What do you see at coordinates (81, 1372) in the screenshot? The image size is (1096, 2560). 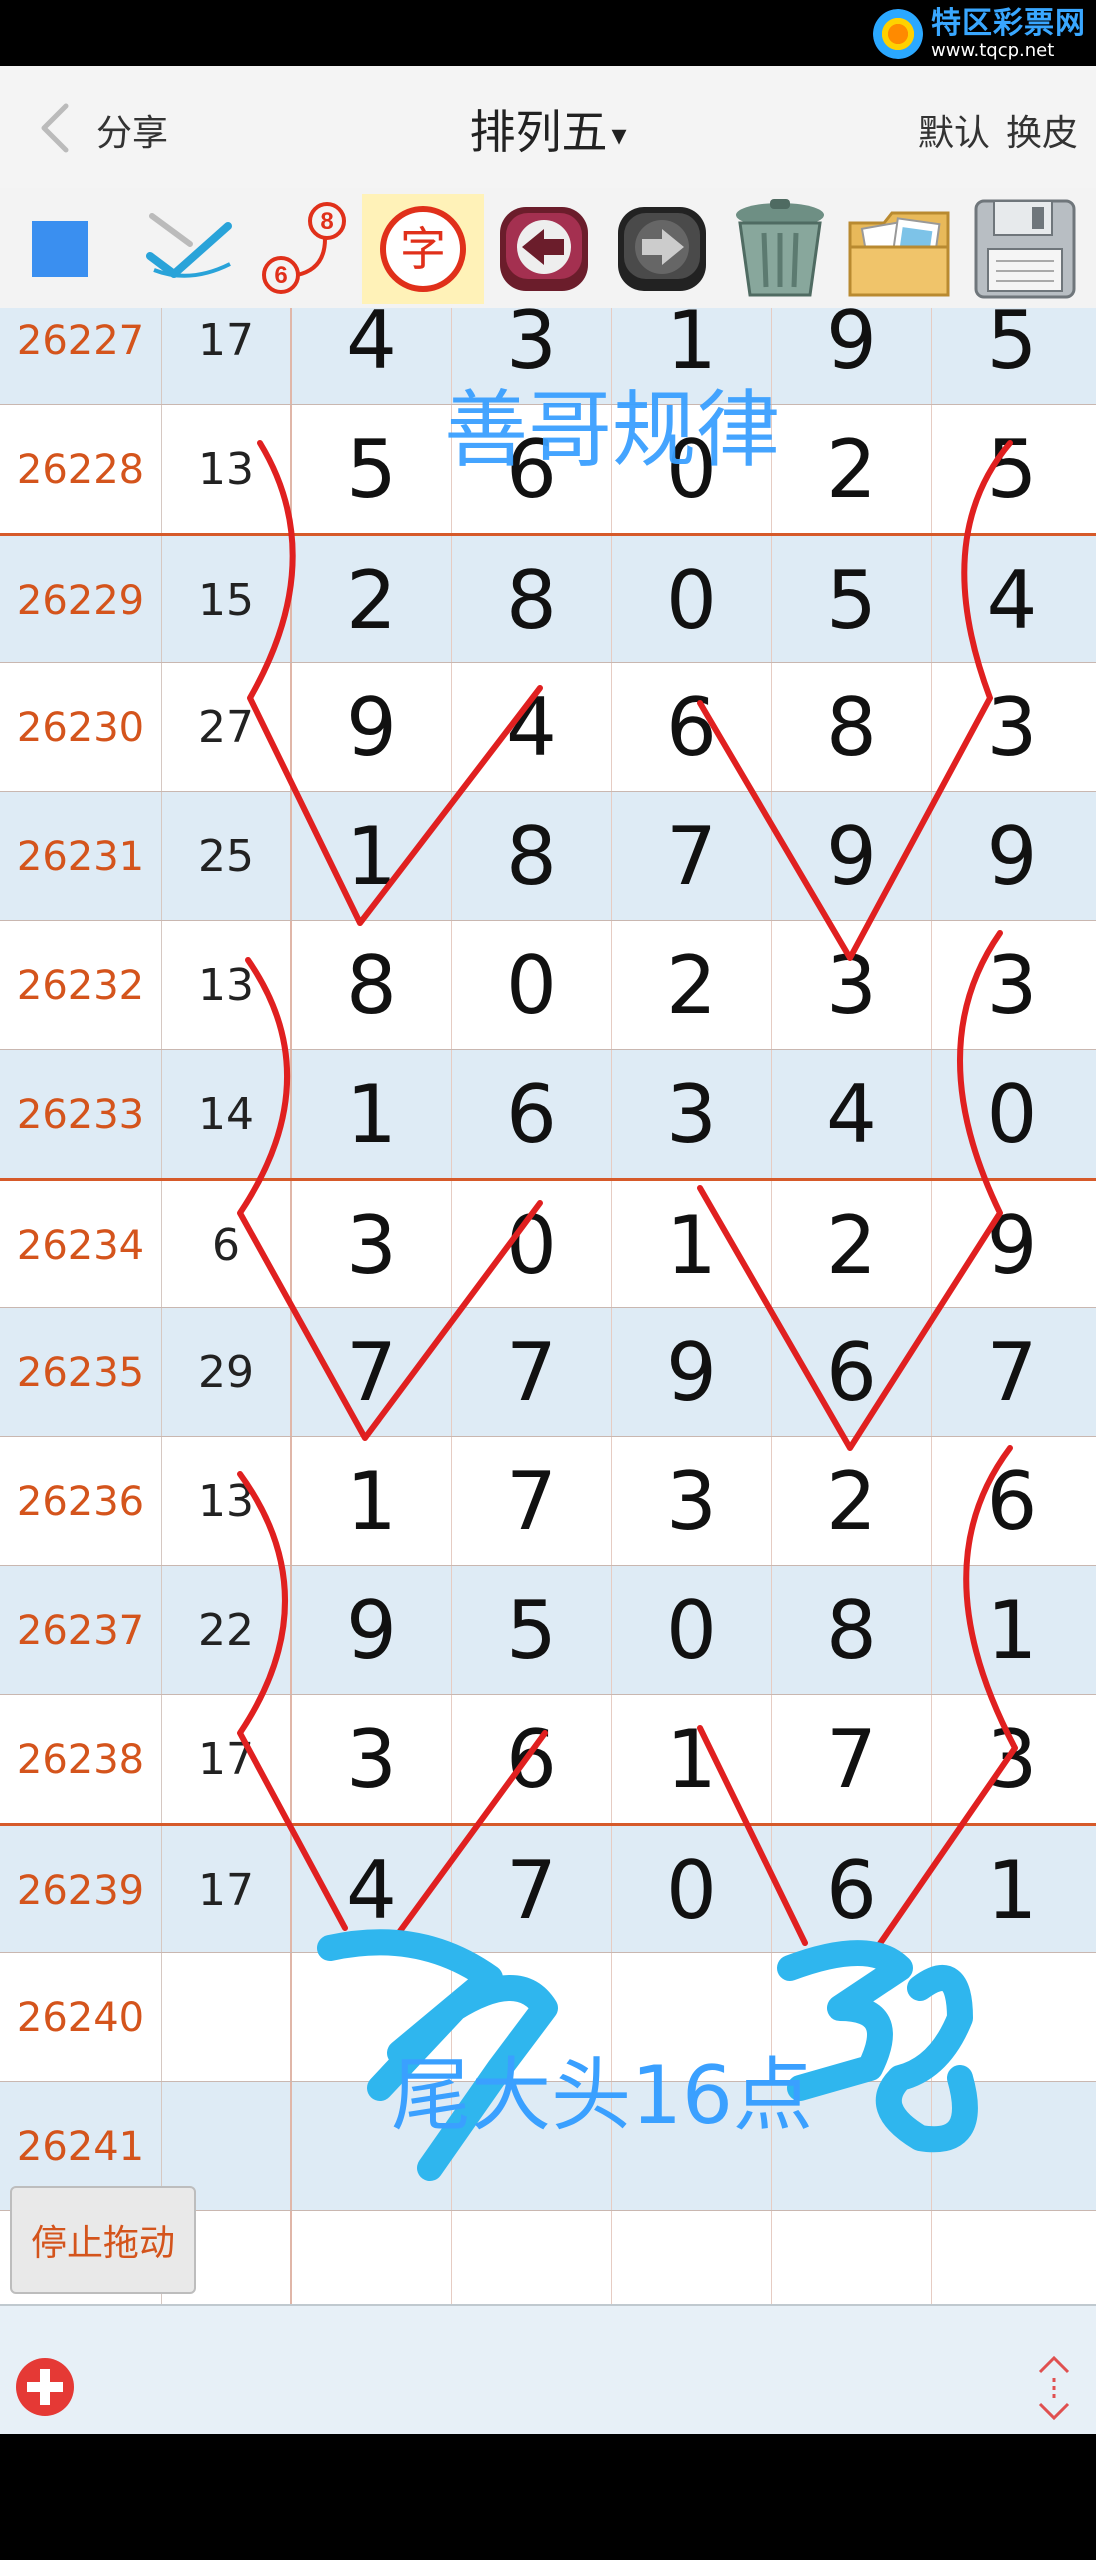 I see `issue-number-cell: 26235` at bounding box center [81, 1372].